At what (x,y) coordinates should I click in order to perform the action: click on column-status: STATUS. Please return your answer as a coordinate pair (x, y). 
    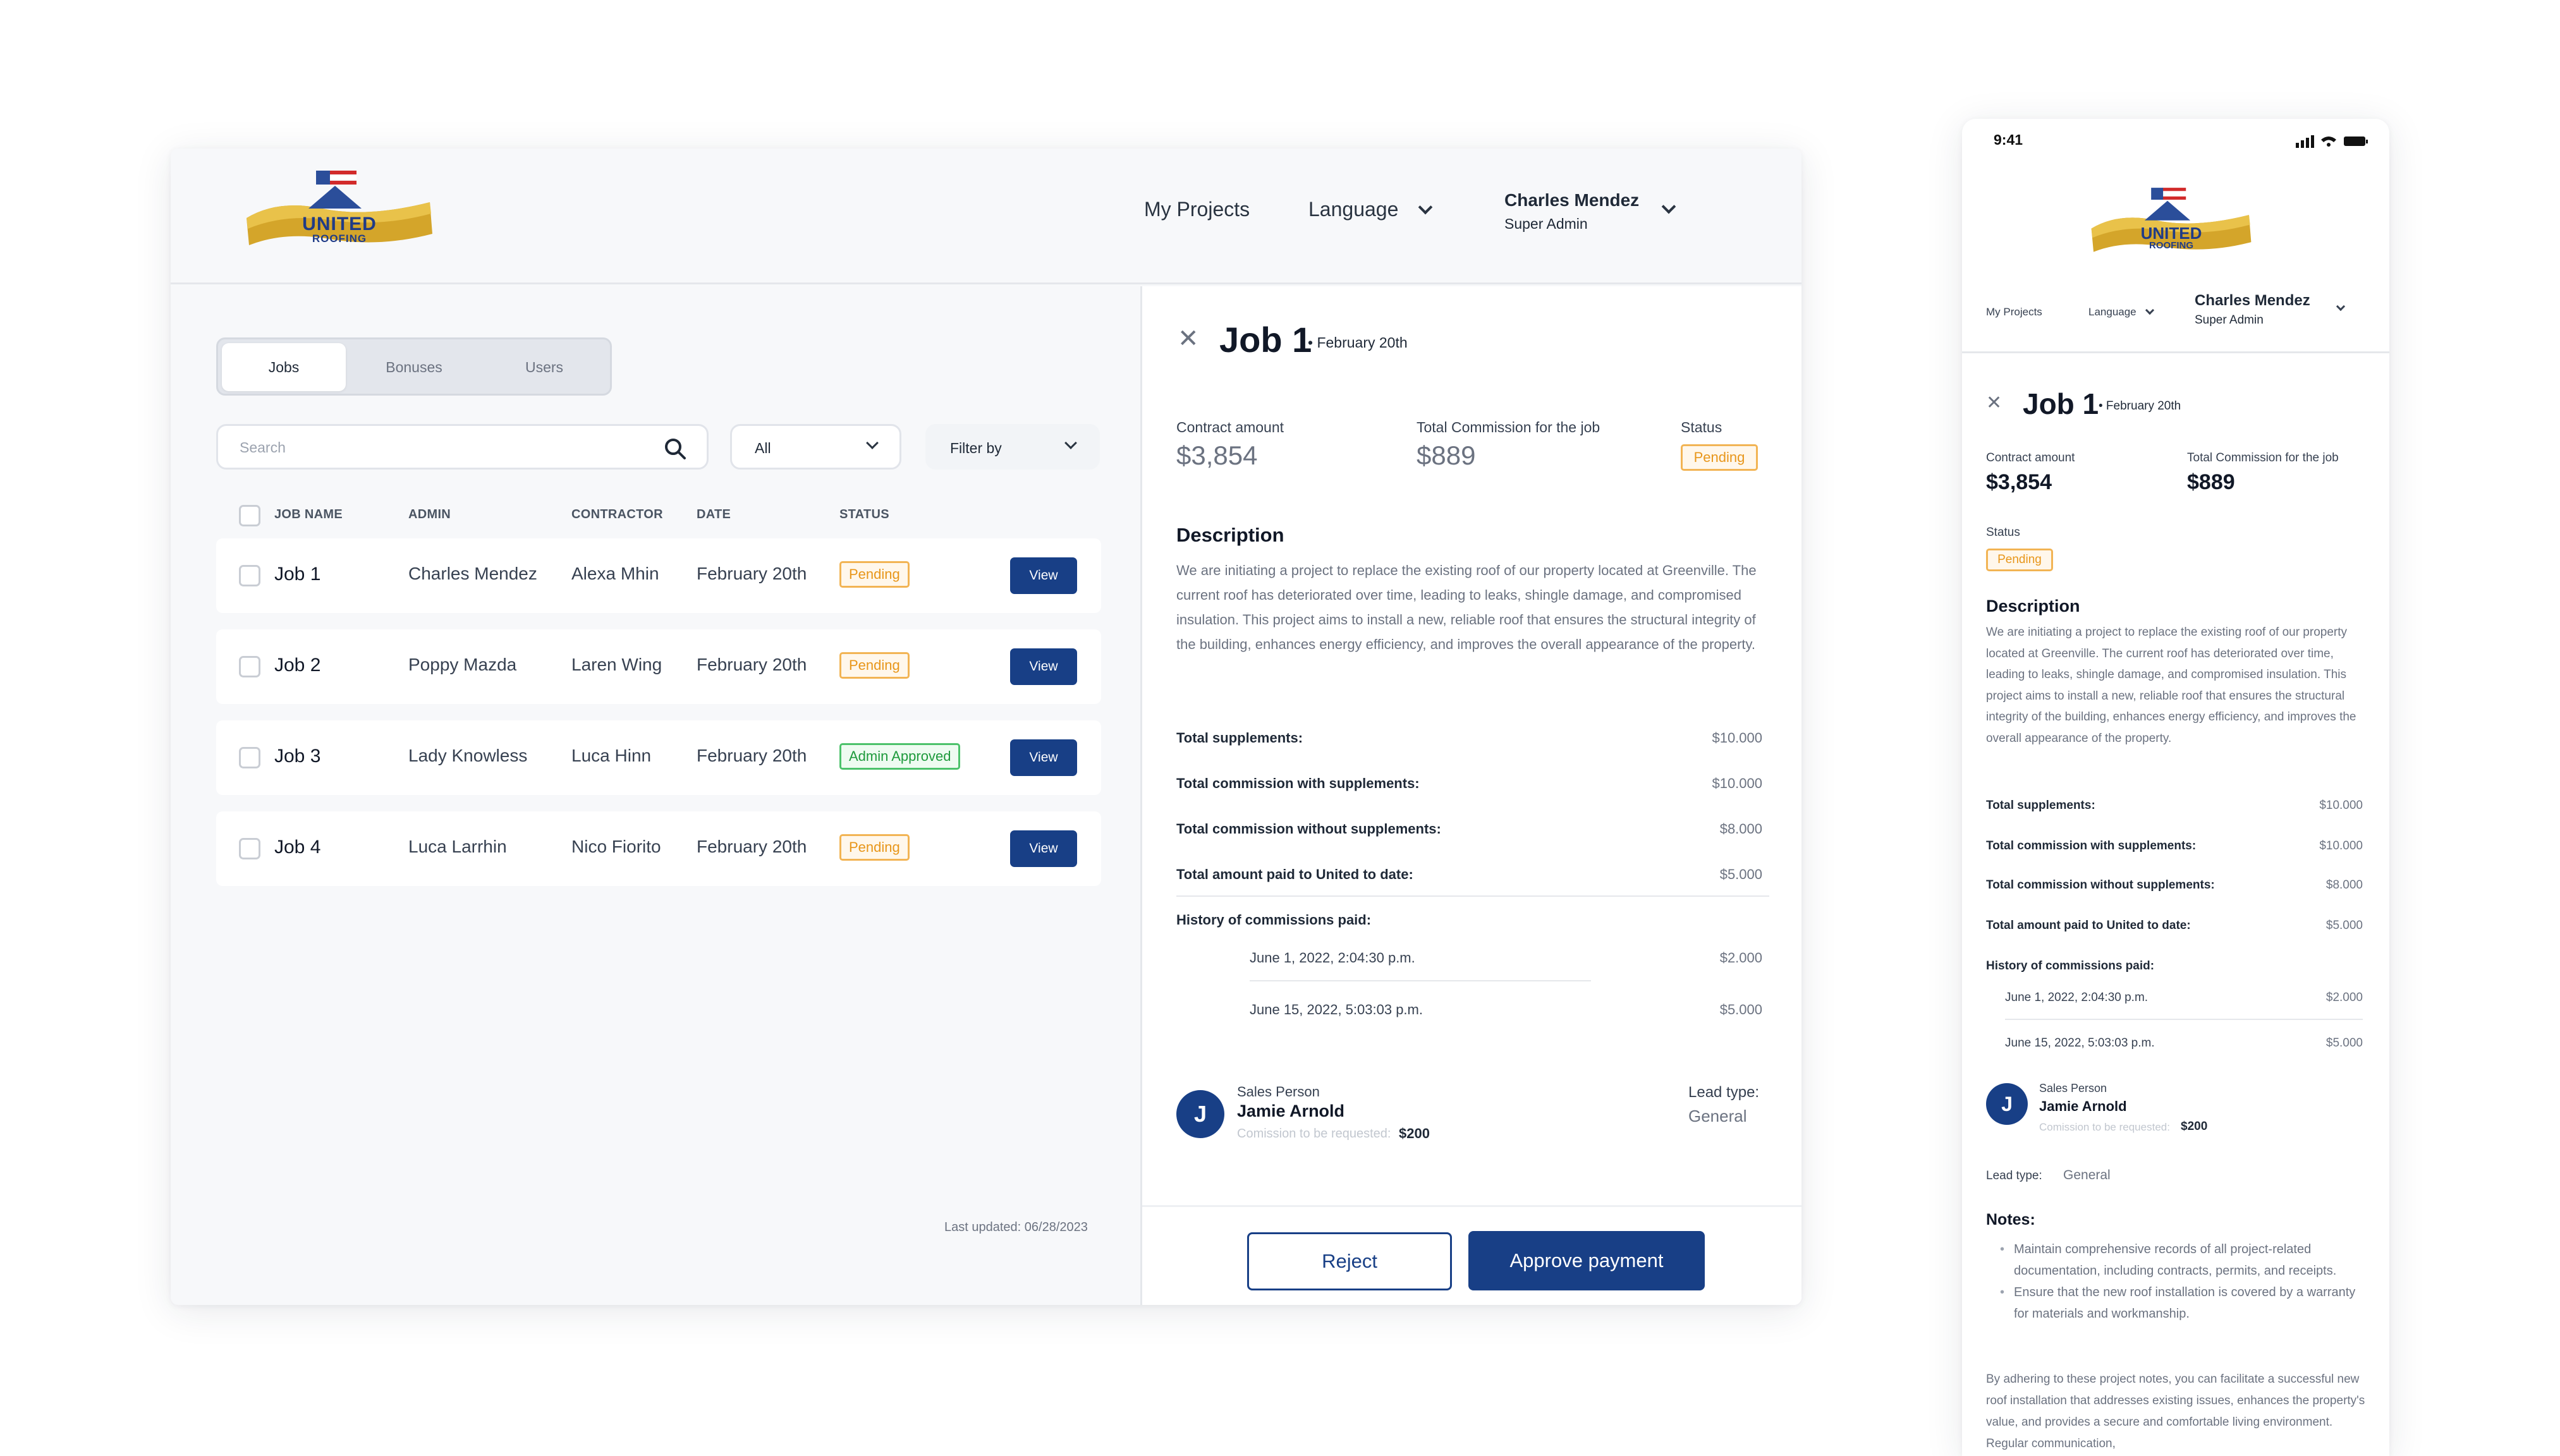
    Looking at the image, I should click on (864, 514).